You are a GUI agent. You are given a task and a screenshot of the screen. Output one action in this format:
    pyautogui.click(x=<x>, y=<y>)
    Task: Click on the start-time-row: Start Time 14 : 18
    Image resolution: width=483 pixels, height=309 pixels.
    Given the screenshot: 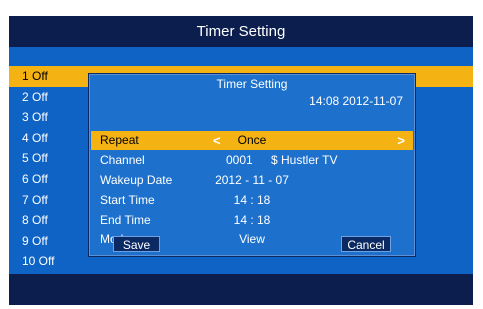 What is the action you would take?
    pyautogui.click(x=252, y=200)
    